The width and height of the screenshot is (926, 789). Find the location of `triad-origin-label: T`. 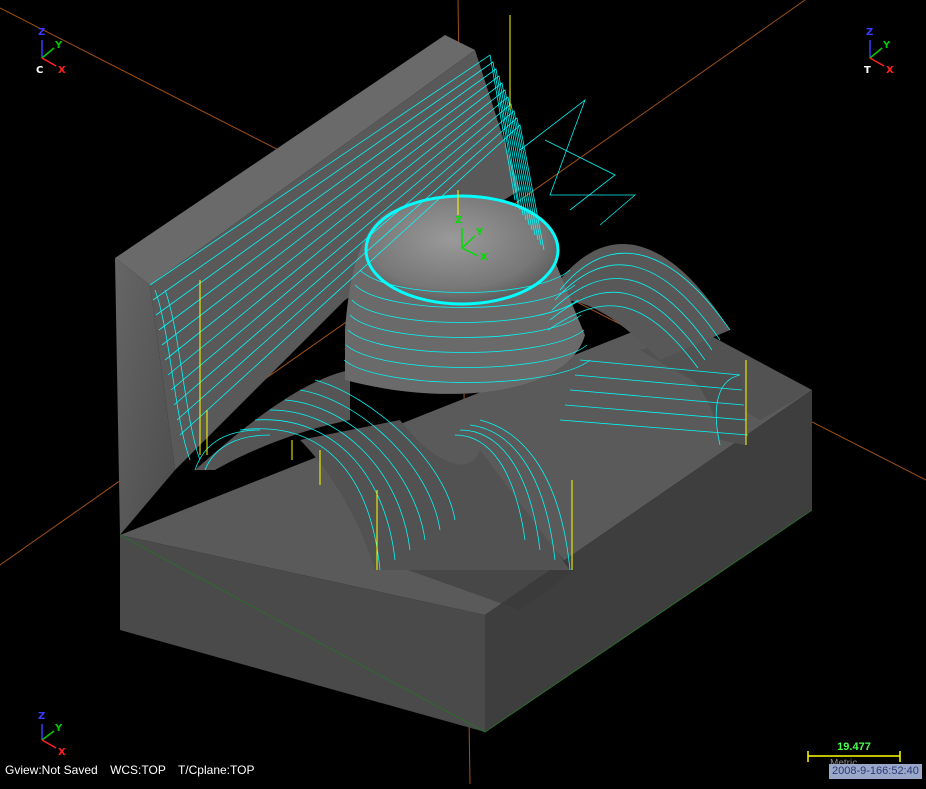

triad-origin-label: T is located at coordinates (867, 70).